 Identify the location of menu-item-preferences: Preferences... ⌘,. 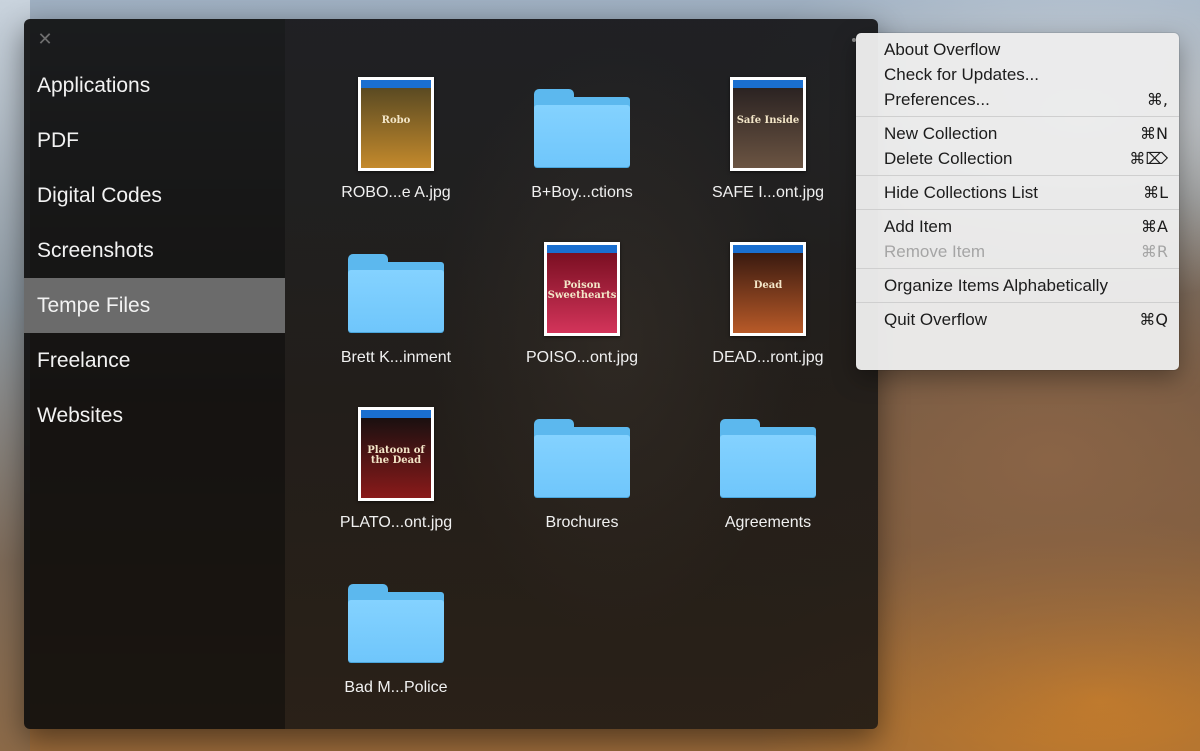
(1017, 99).